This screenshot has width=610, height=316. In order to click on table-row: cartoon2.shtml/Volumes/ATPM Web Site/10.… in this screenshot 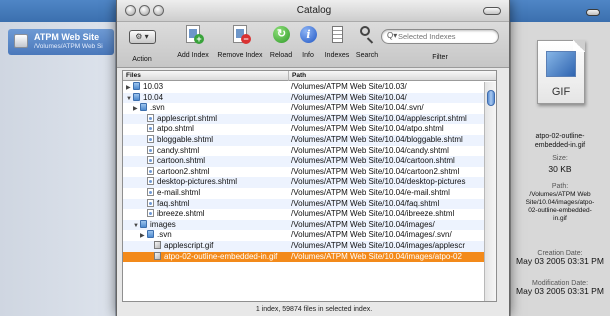, I will do `click(309, 172)`.